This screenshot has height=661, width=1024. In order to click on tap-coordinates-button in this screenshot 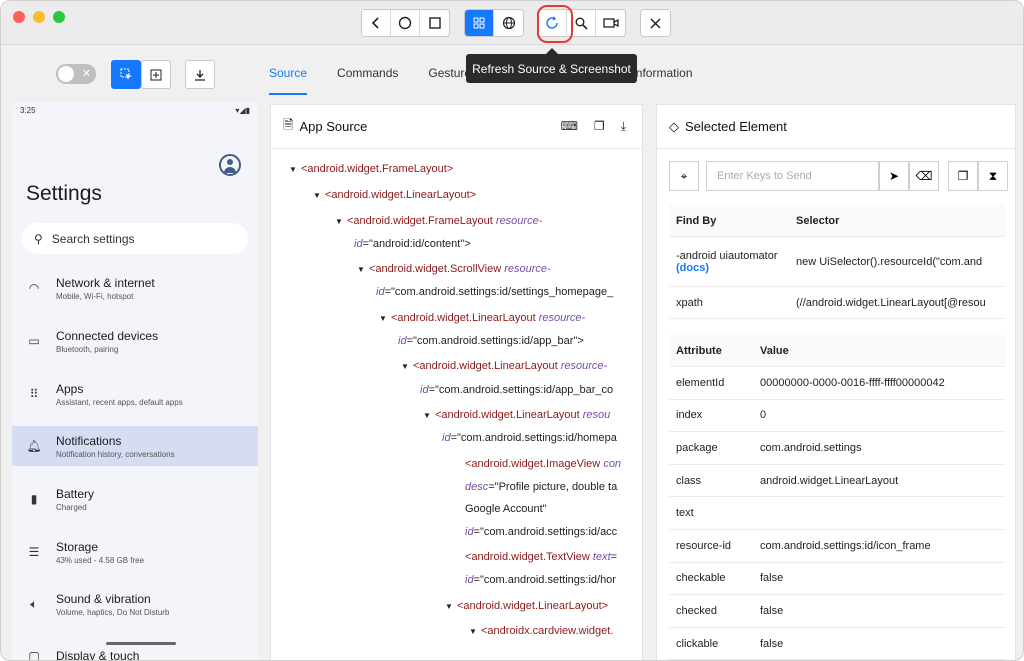, I will do `click(156, 74)`.